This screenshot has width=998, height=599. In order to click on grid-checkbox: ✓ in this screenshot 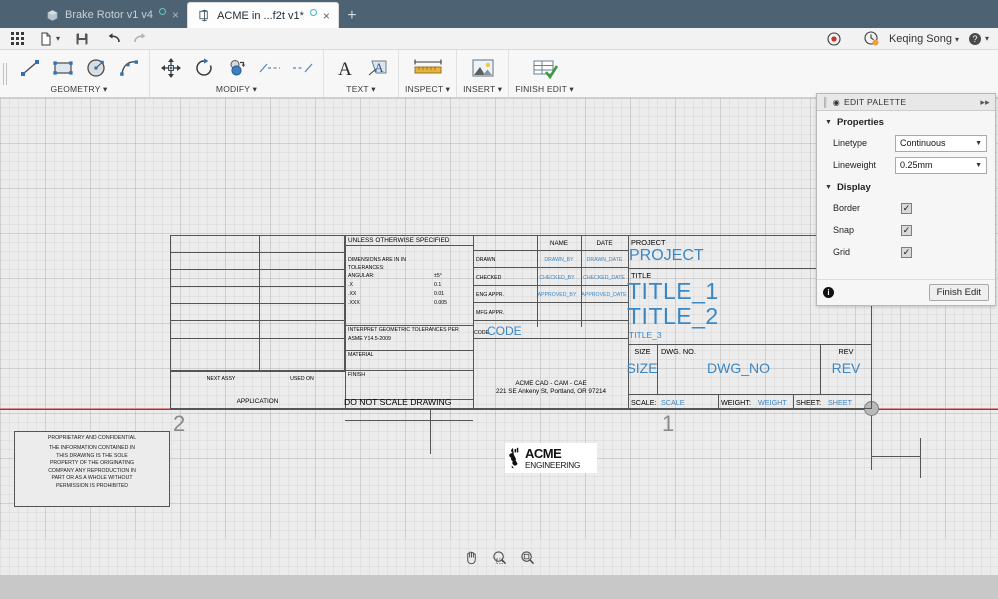, I will do `click(906, 252)`.